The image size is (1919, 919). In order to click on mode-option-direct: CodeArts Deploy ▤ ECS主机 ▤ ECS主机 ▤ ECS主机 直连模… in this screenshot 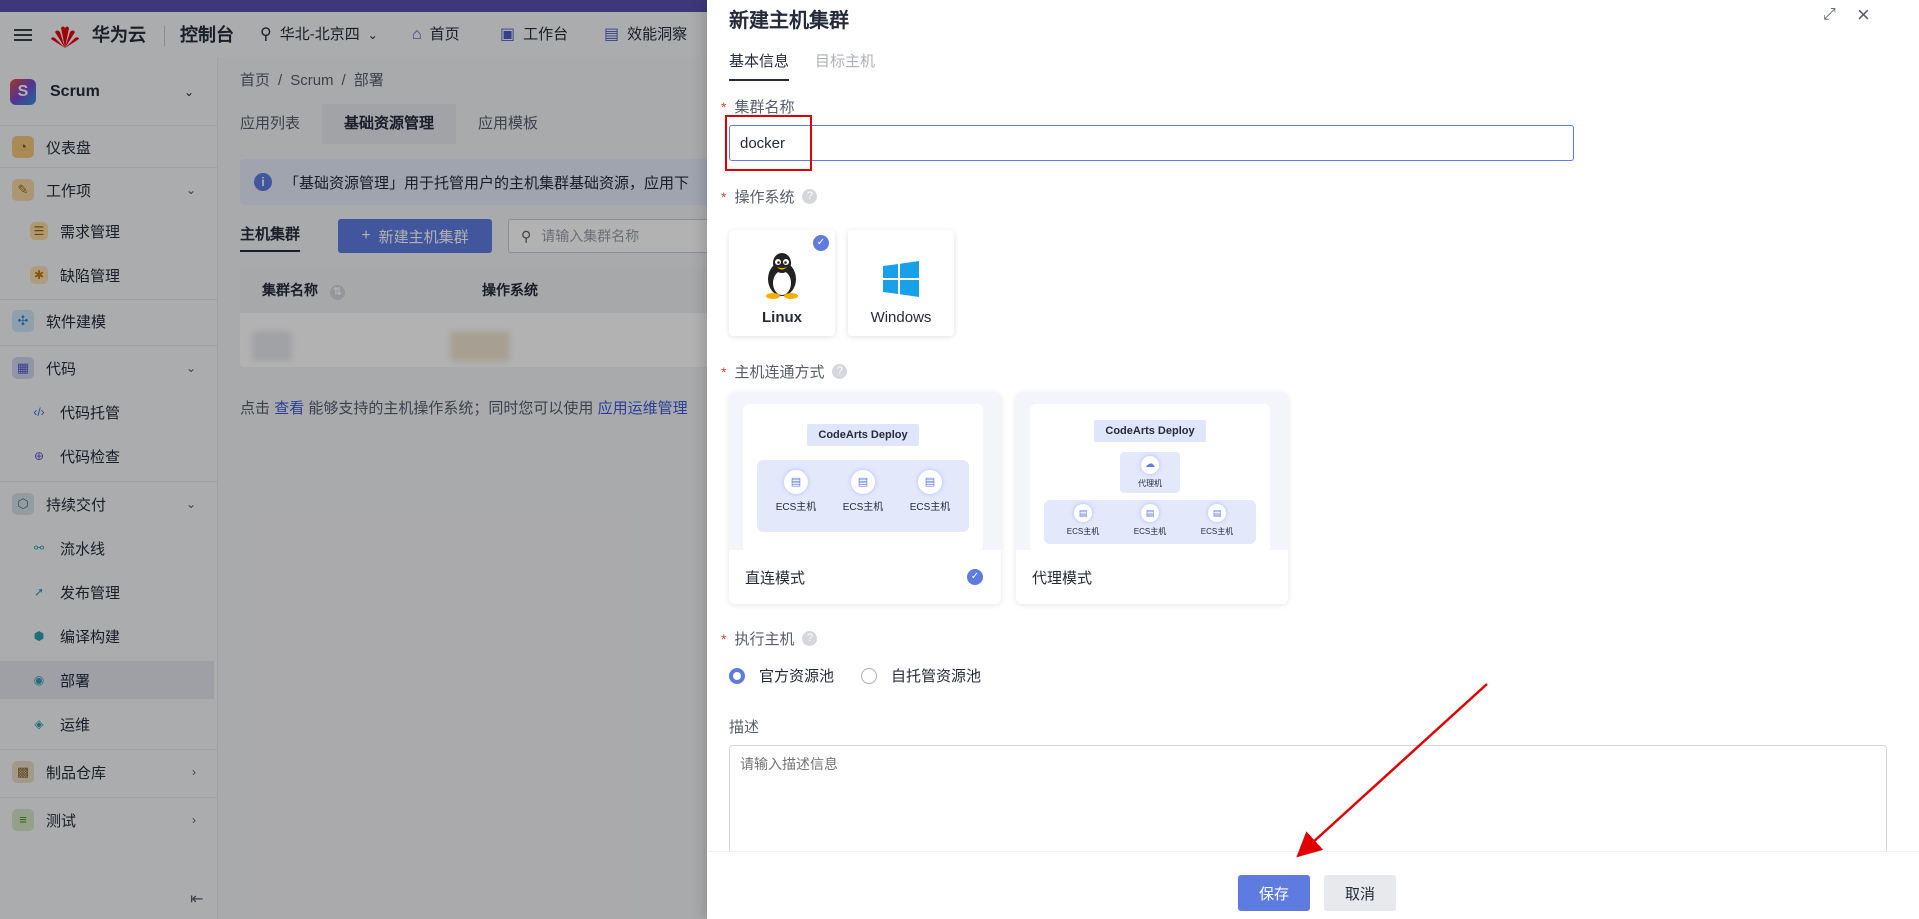, I will do `click(865, 498)`.